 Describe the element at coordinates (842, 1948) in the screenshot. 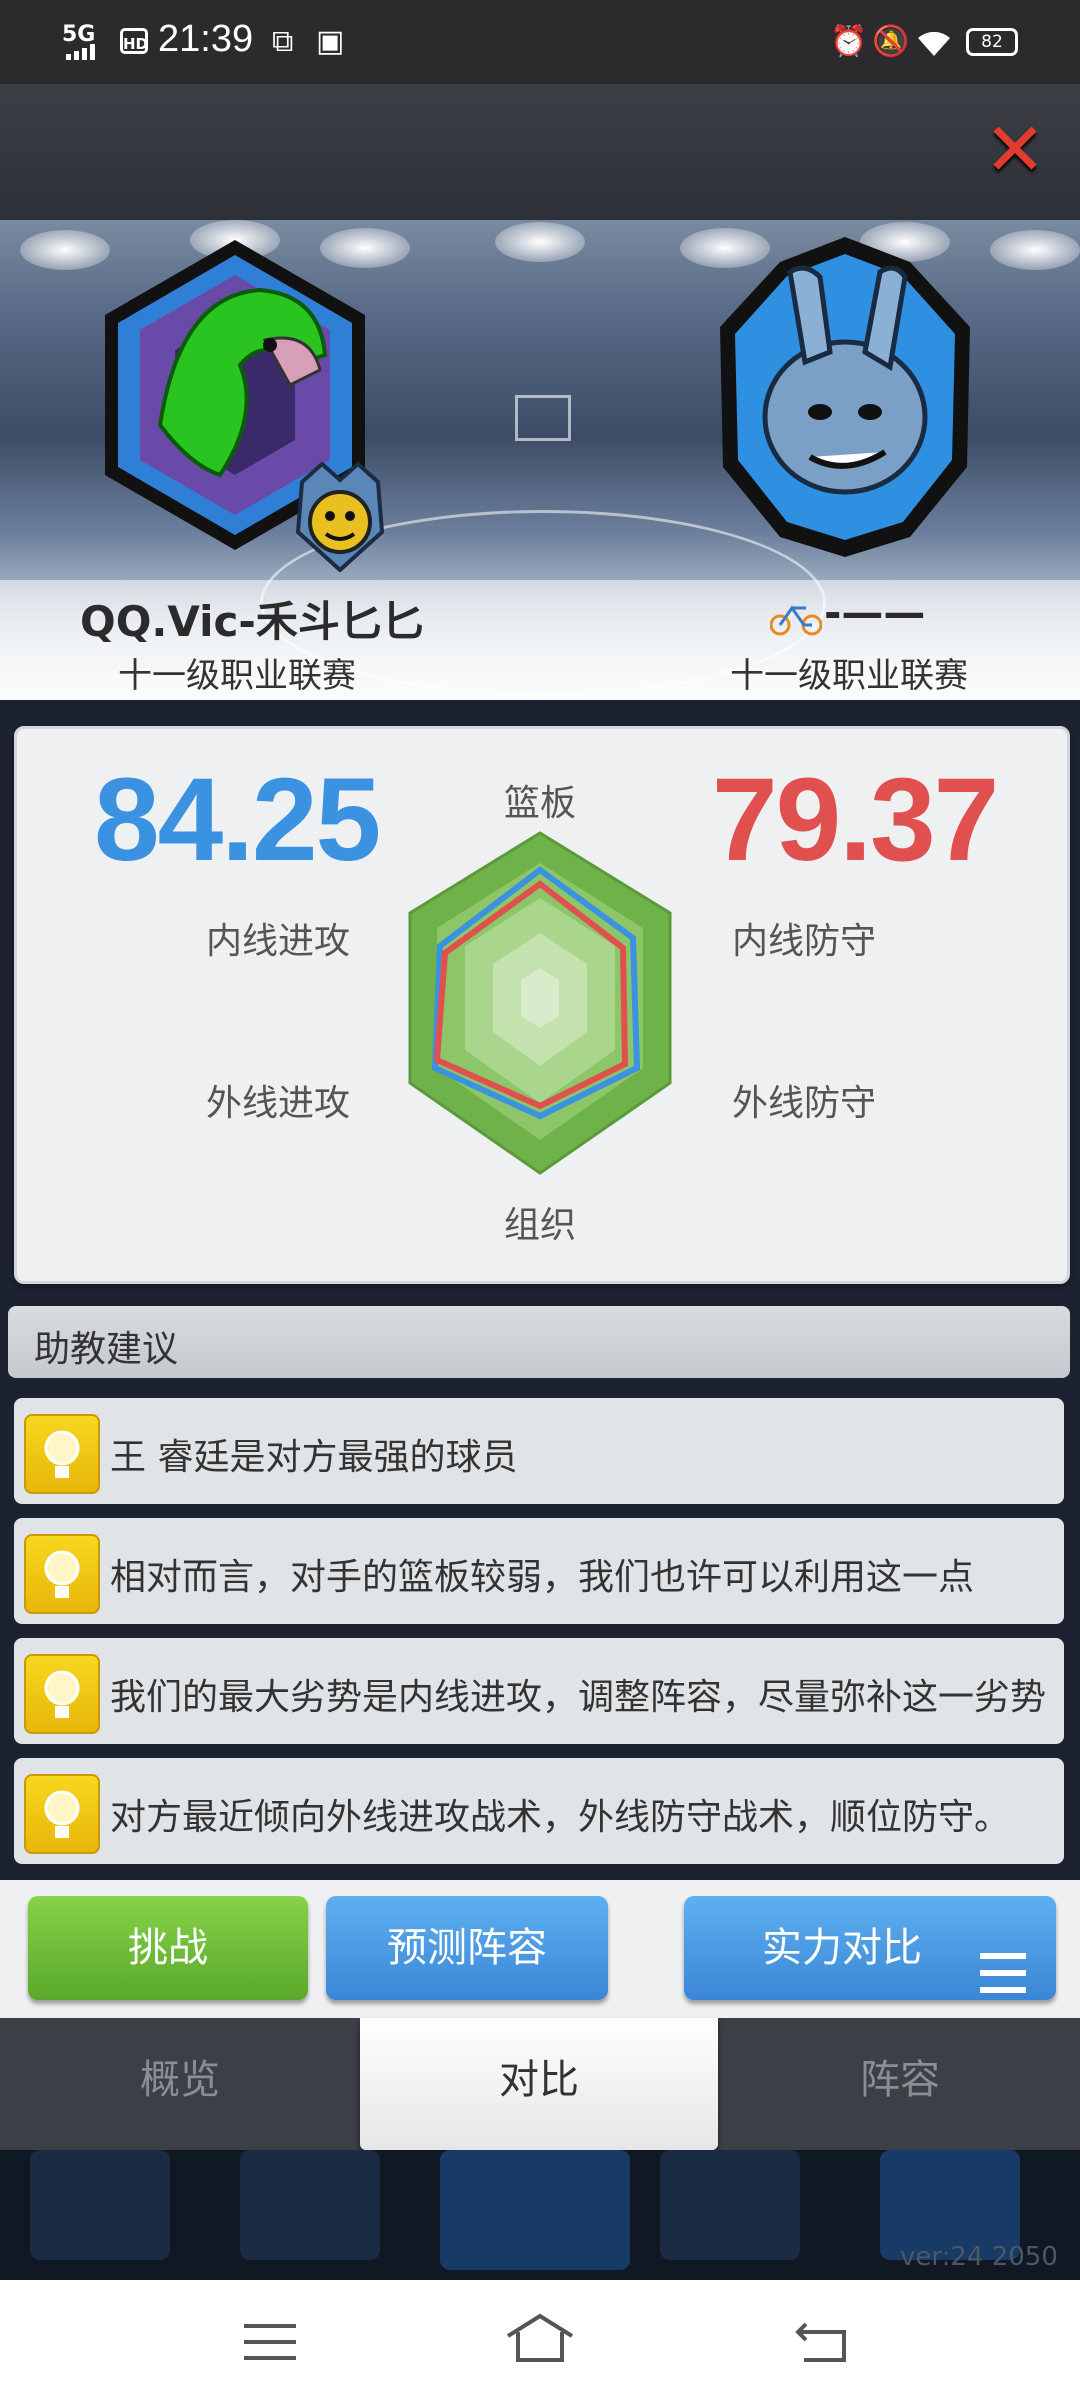

I see `strength-compare-label: 实力对比` at that location.